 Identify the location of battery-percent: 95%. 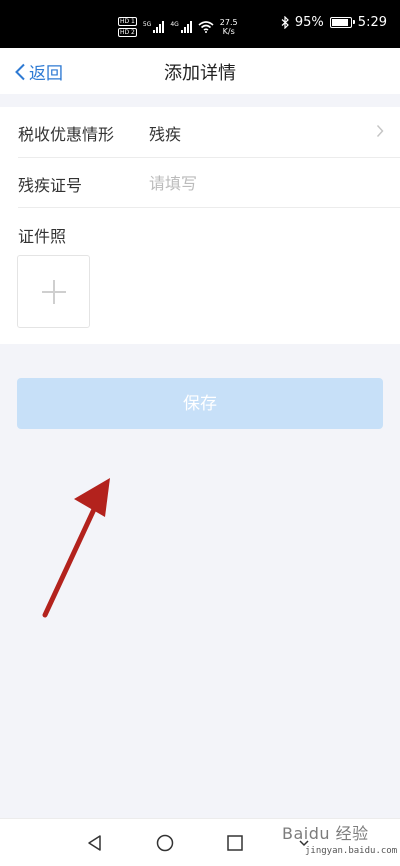
(309, 22).